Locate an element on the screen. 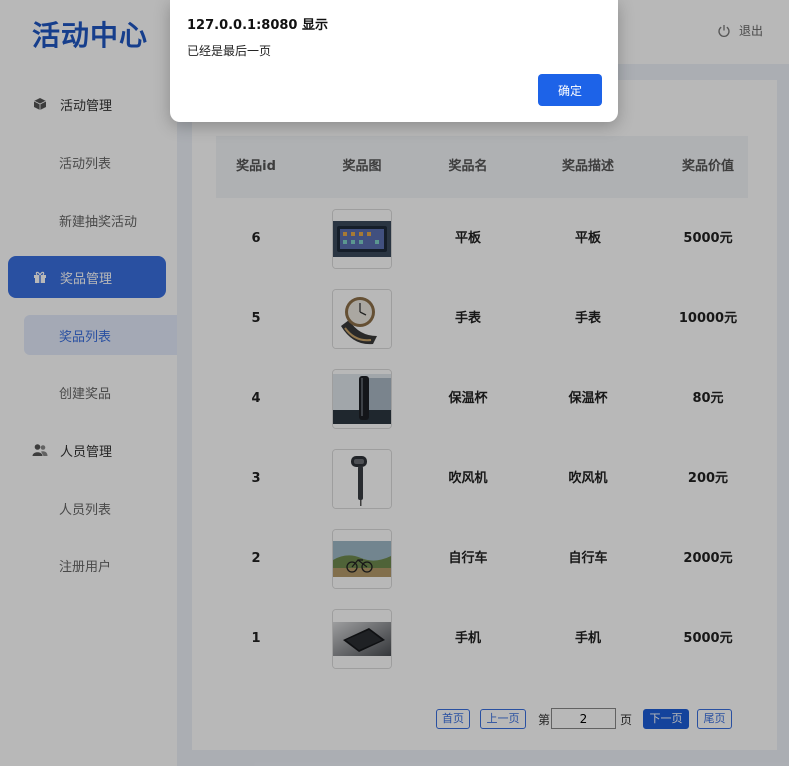 The image size is (789, 766). alert-message: 已经是最后一页 is located at coordinates (229, 51).